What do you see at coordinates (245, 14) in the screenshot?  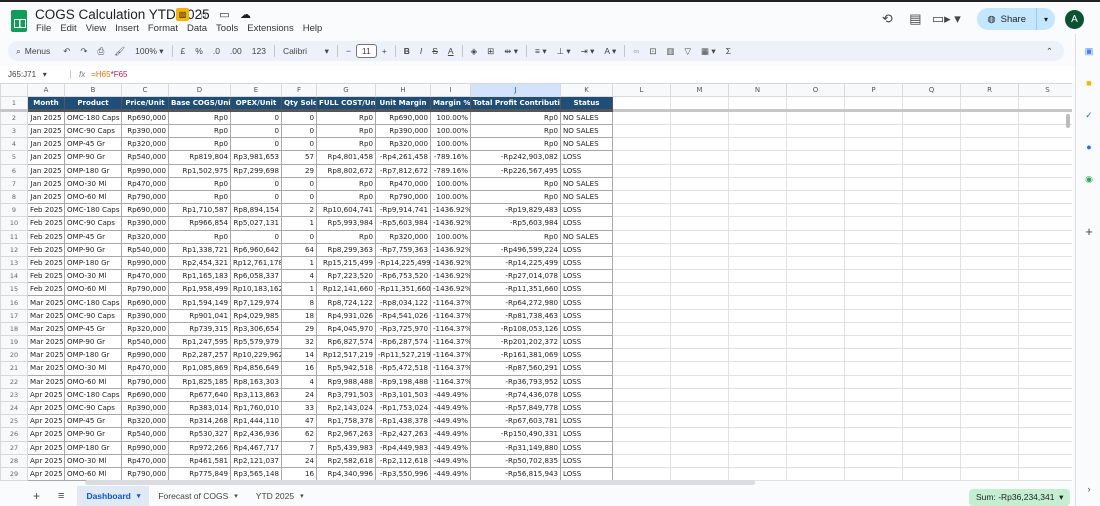 I see `cloud-saved-icon: ☁` at bounding box center [245, 14].